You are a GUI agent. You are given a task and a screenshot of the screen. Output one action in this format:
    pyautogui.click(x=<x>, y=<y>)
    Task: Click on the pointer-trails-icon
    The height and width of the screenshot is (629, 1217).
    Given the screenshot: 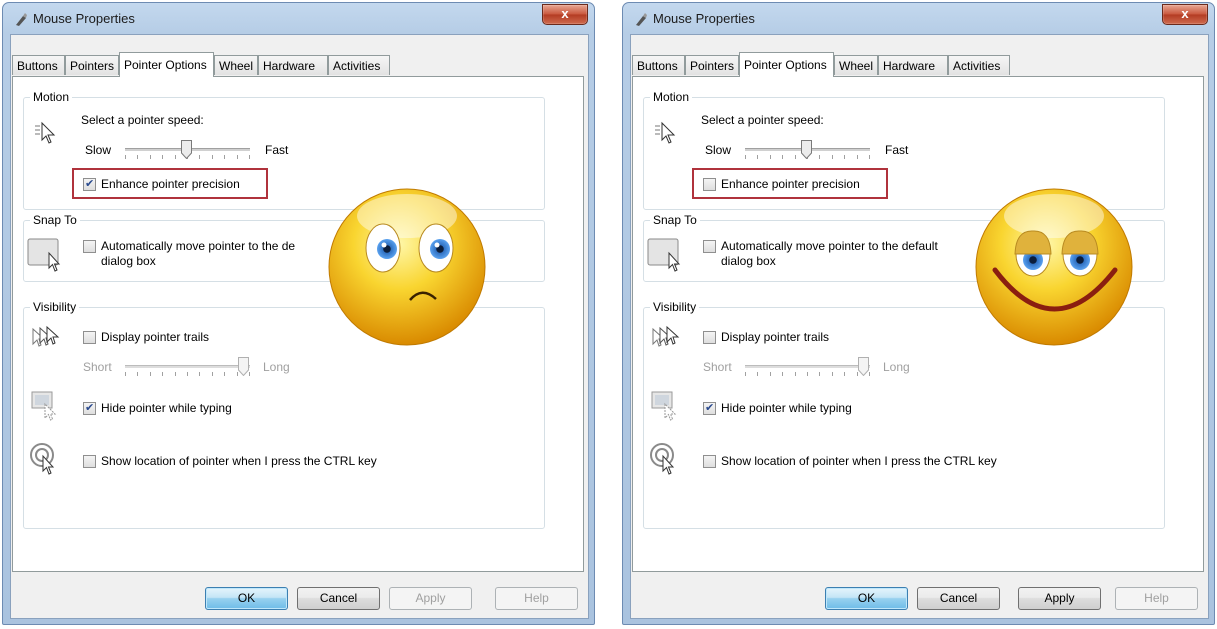 What is the action you would take?
    pyautogui.click(x=46, y=336)
    